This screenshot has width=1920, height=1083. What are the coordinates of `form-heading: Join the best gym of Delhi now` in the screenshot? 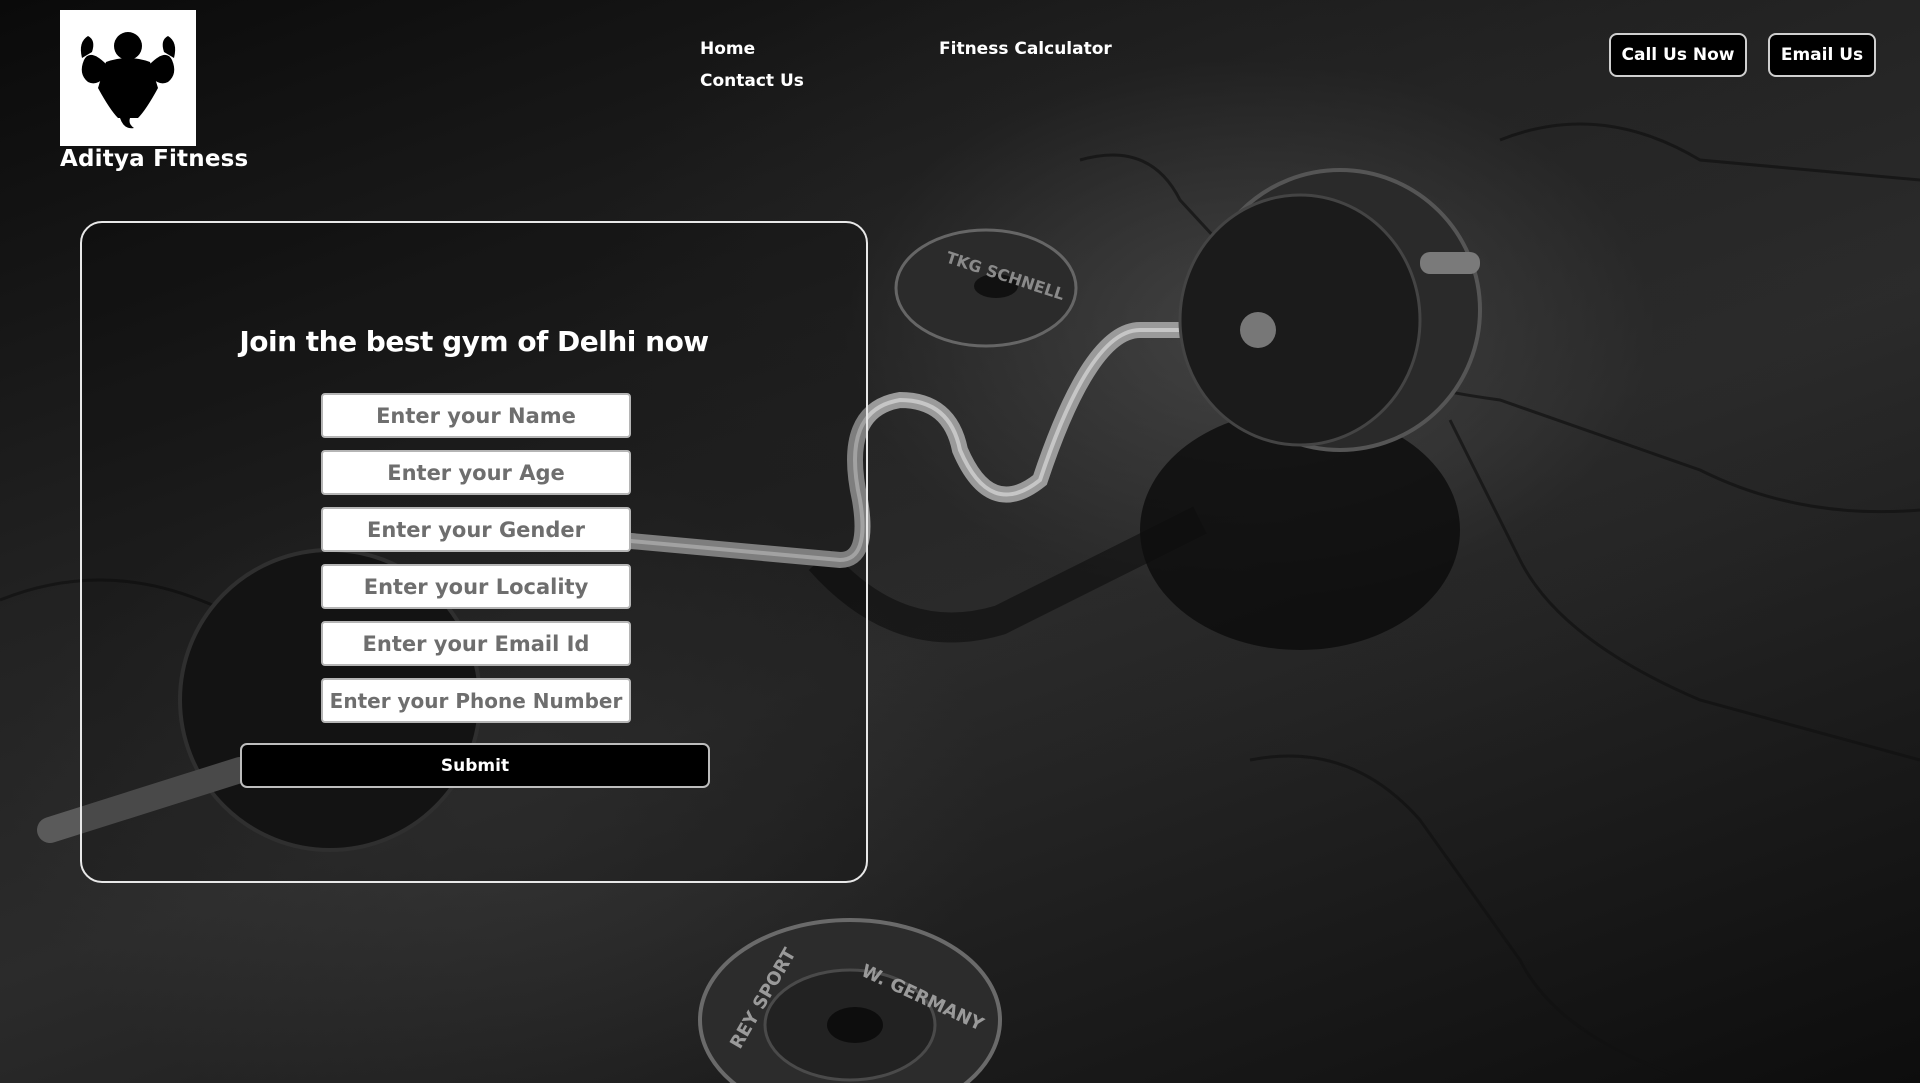 It's located at (474, 341).